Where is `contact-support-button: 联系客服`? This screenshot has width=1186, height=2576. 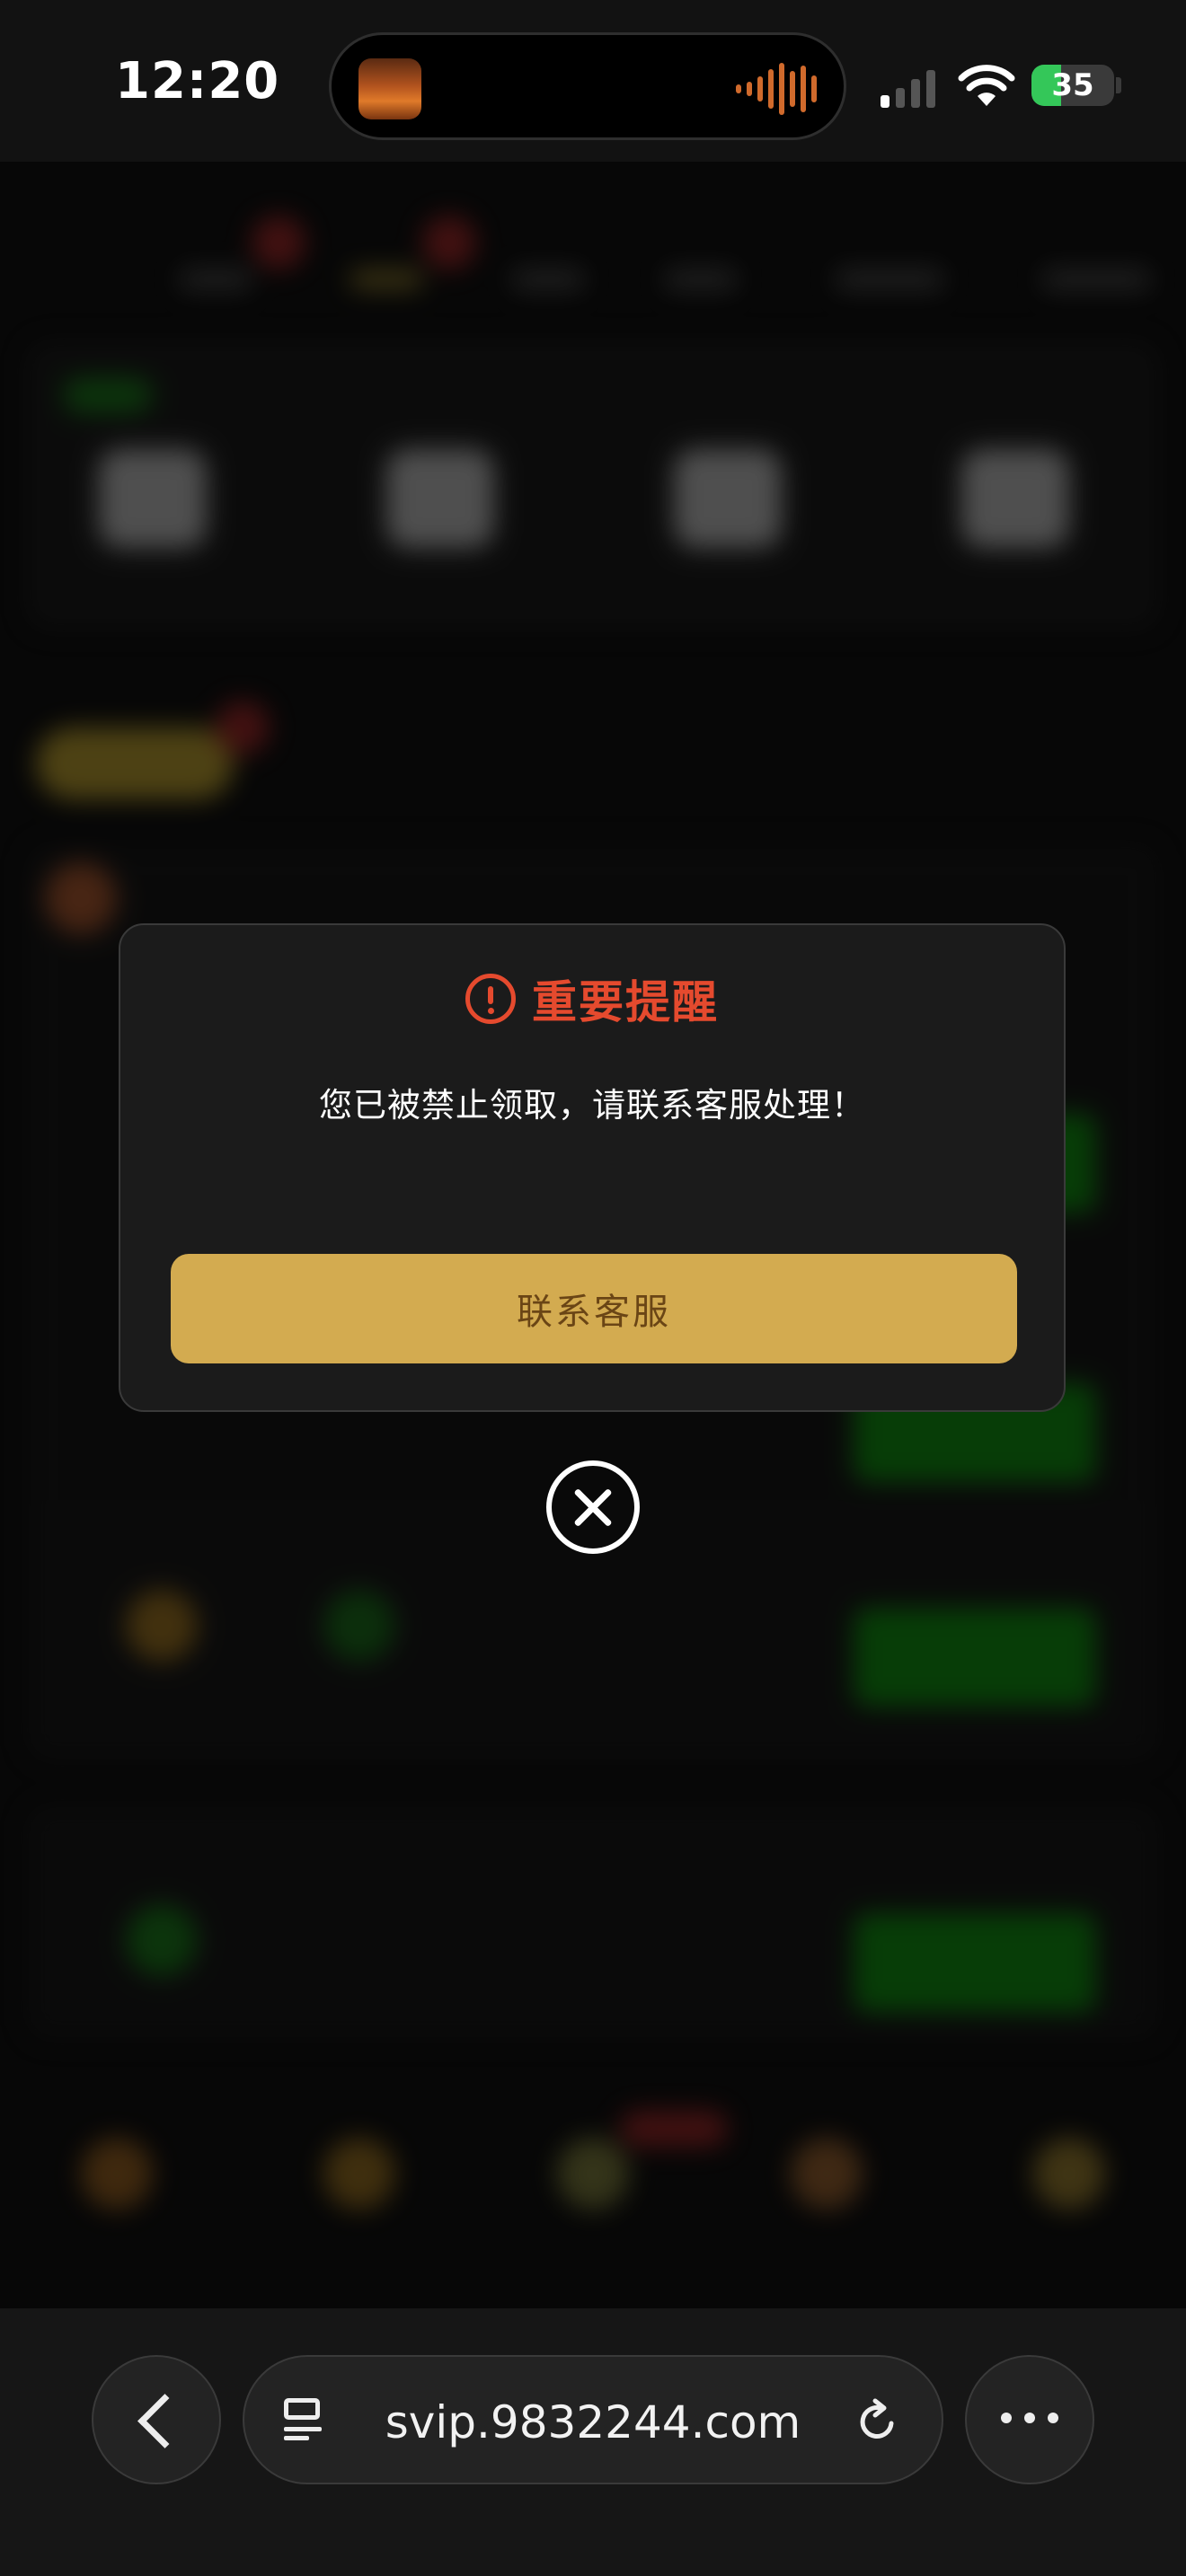 contact-support-button: 联系客服 is located at coordinates (594, 1308).